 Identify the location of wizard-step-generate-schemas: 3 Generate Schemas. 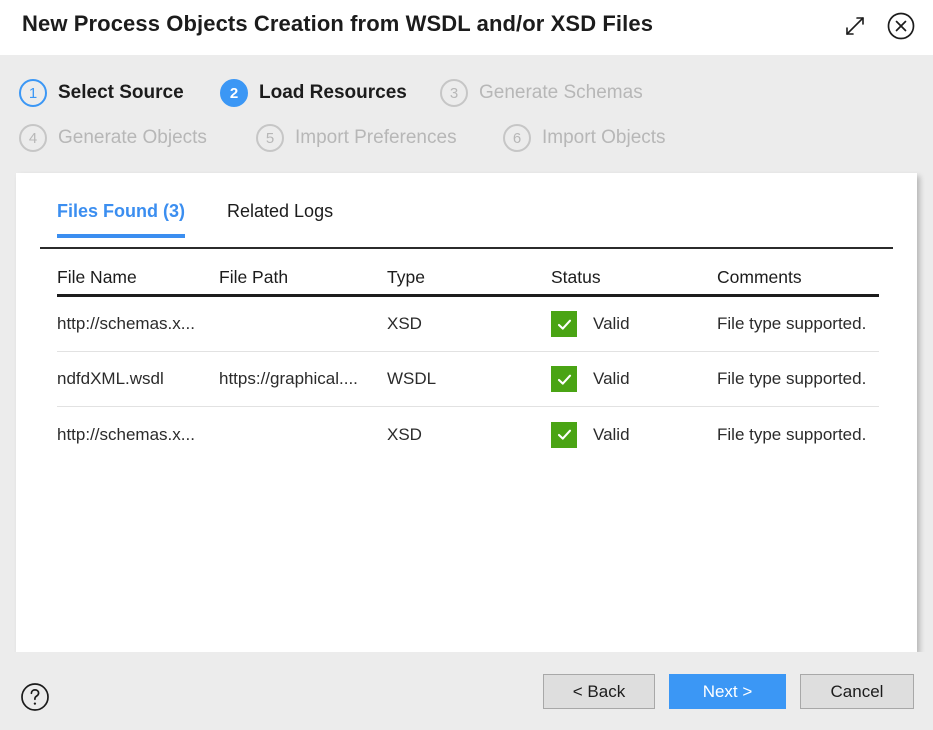
(541, 93).